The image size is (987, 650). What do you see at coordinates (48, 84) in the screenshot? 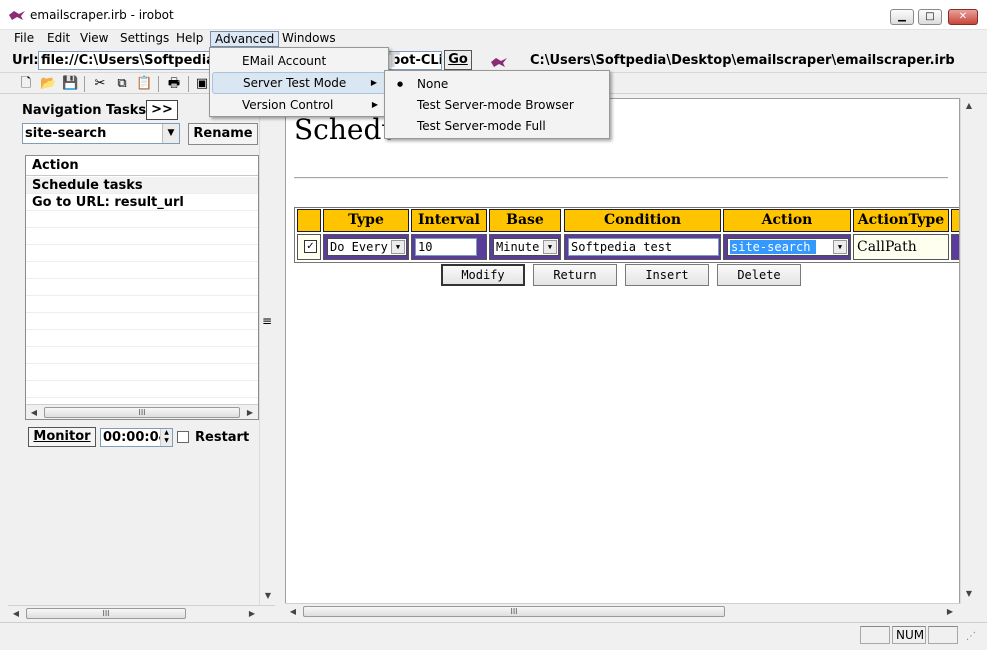
I see `open-folder-icon: 📂` at bounding box center [48, 84].